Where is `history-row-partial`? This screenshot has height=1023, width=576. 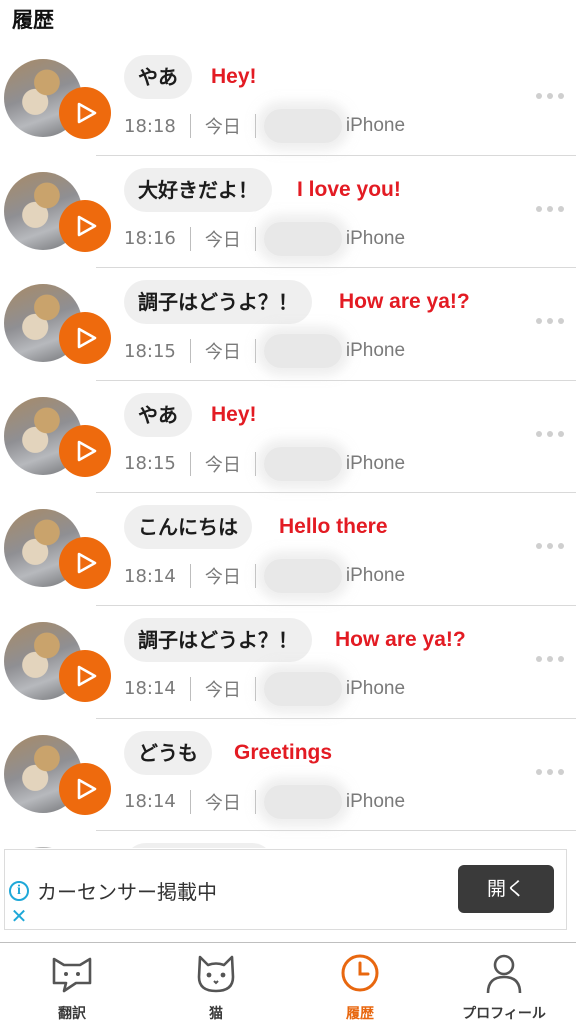
history-row-partial is located at coordinates (288, 839).